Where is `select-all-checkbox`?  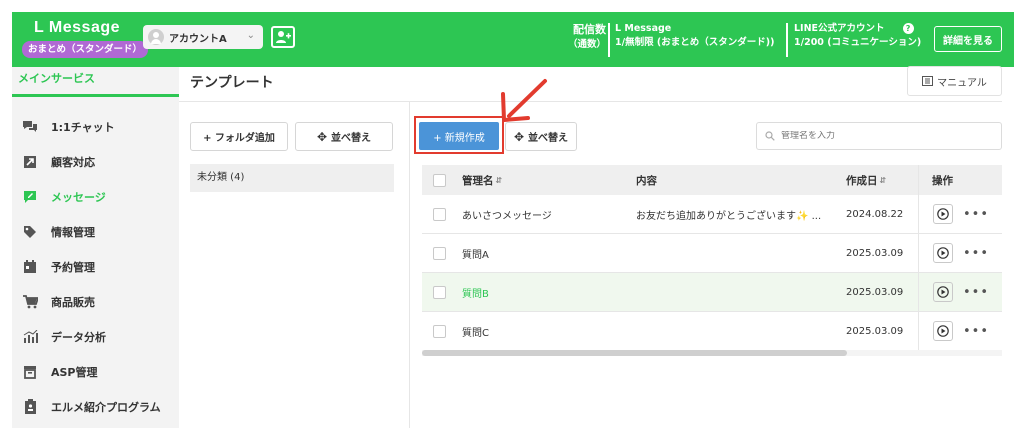
select-all-checkbox is located at coordinates (439, 180).